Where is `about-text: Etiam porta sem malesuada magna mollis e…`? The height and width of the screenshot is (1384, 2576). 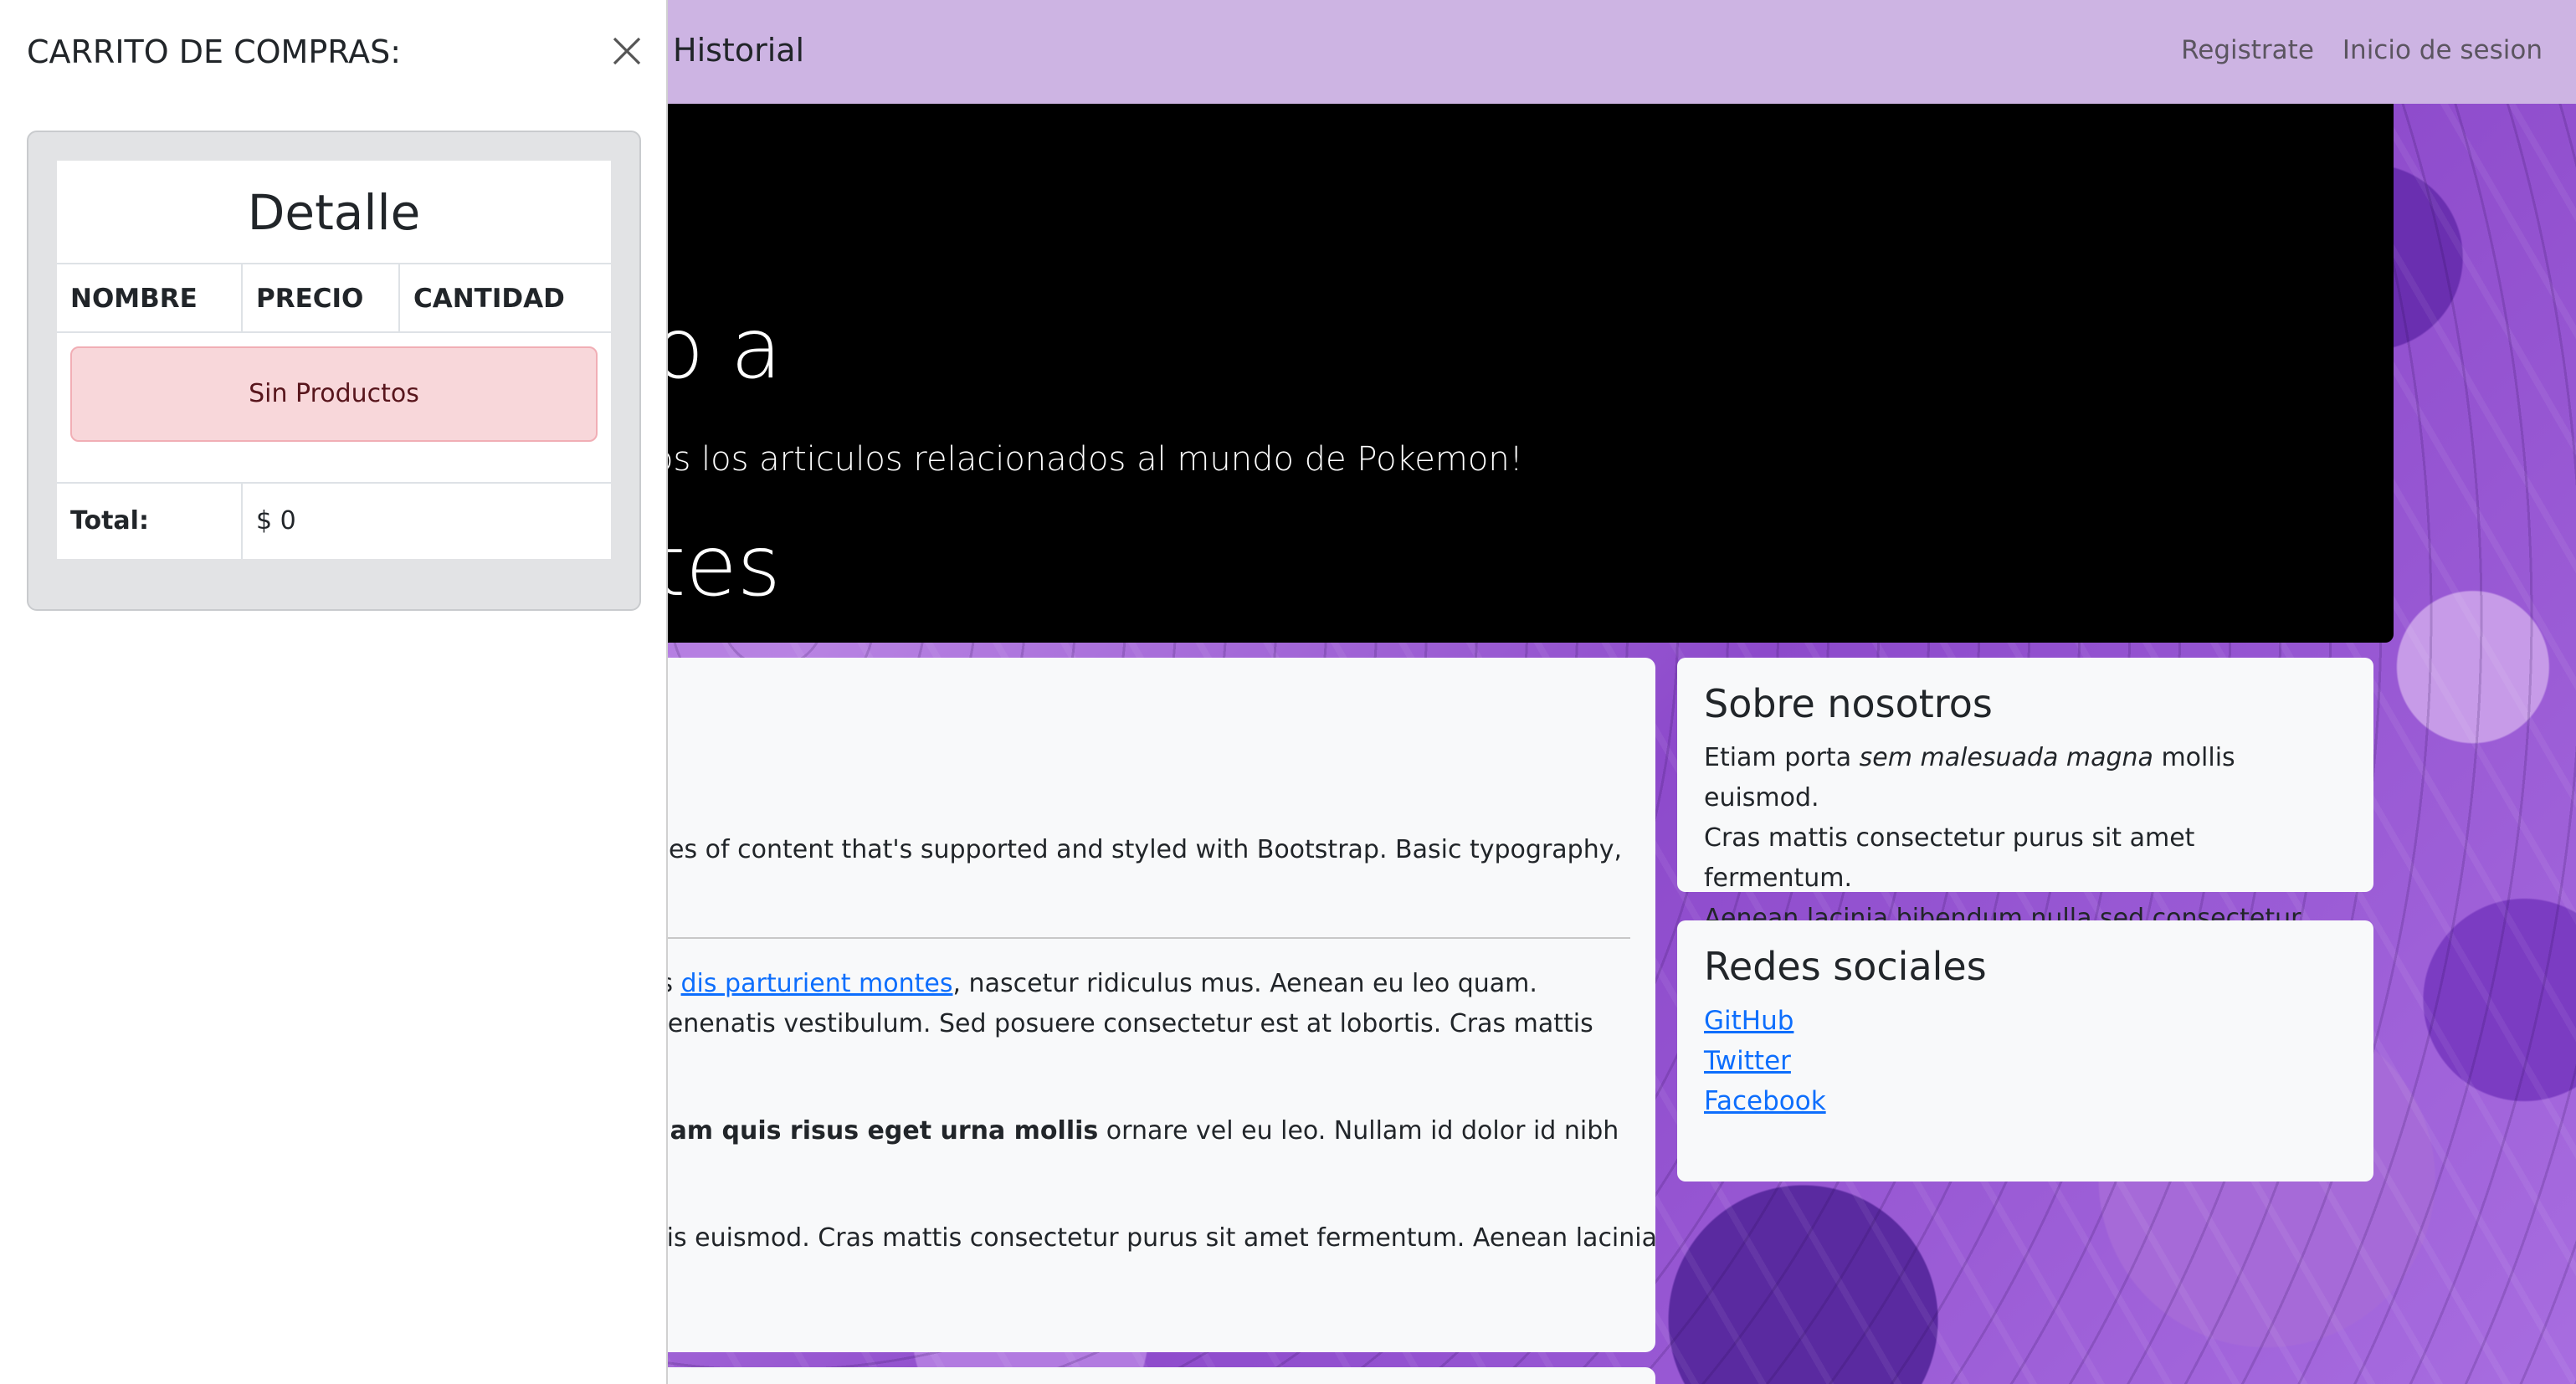 about-text: Etiam porta sem malesuada magna mollis e… is located at coordinates (2025, 839).